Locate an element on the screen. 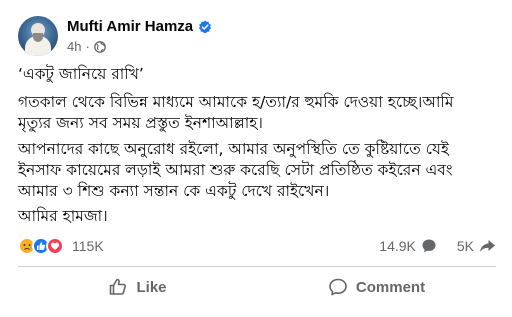 Image resolution: width=512 pixels, height=317 pixels. comment-button-label: Comment is located at coordinates (390, 287).